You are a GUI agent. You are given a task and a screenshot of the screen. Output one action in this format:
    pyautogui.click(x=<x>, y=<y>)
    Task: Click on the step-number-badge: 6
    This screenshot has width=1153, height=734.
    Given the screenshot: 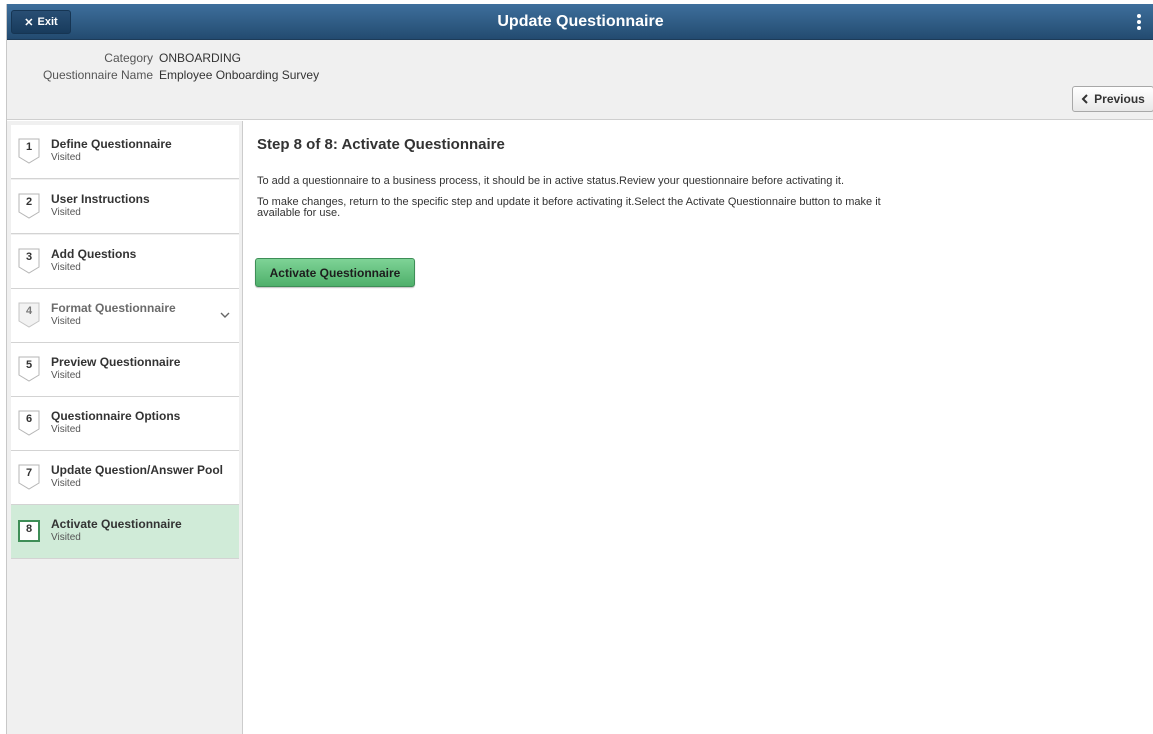 What is the action you would take?
    pyautogui.click(x=29, y=423)
    